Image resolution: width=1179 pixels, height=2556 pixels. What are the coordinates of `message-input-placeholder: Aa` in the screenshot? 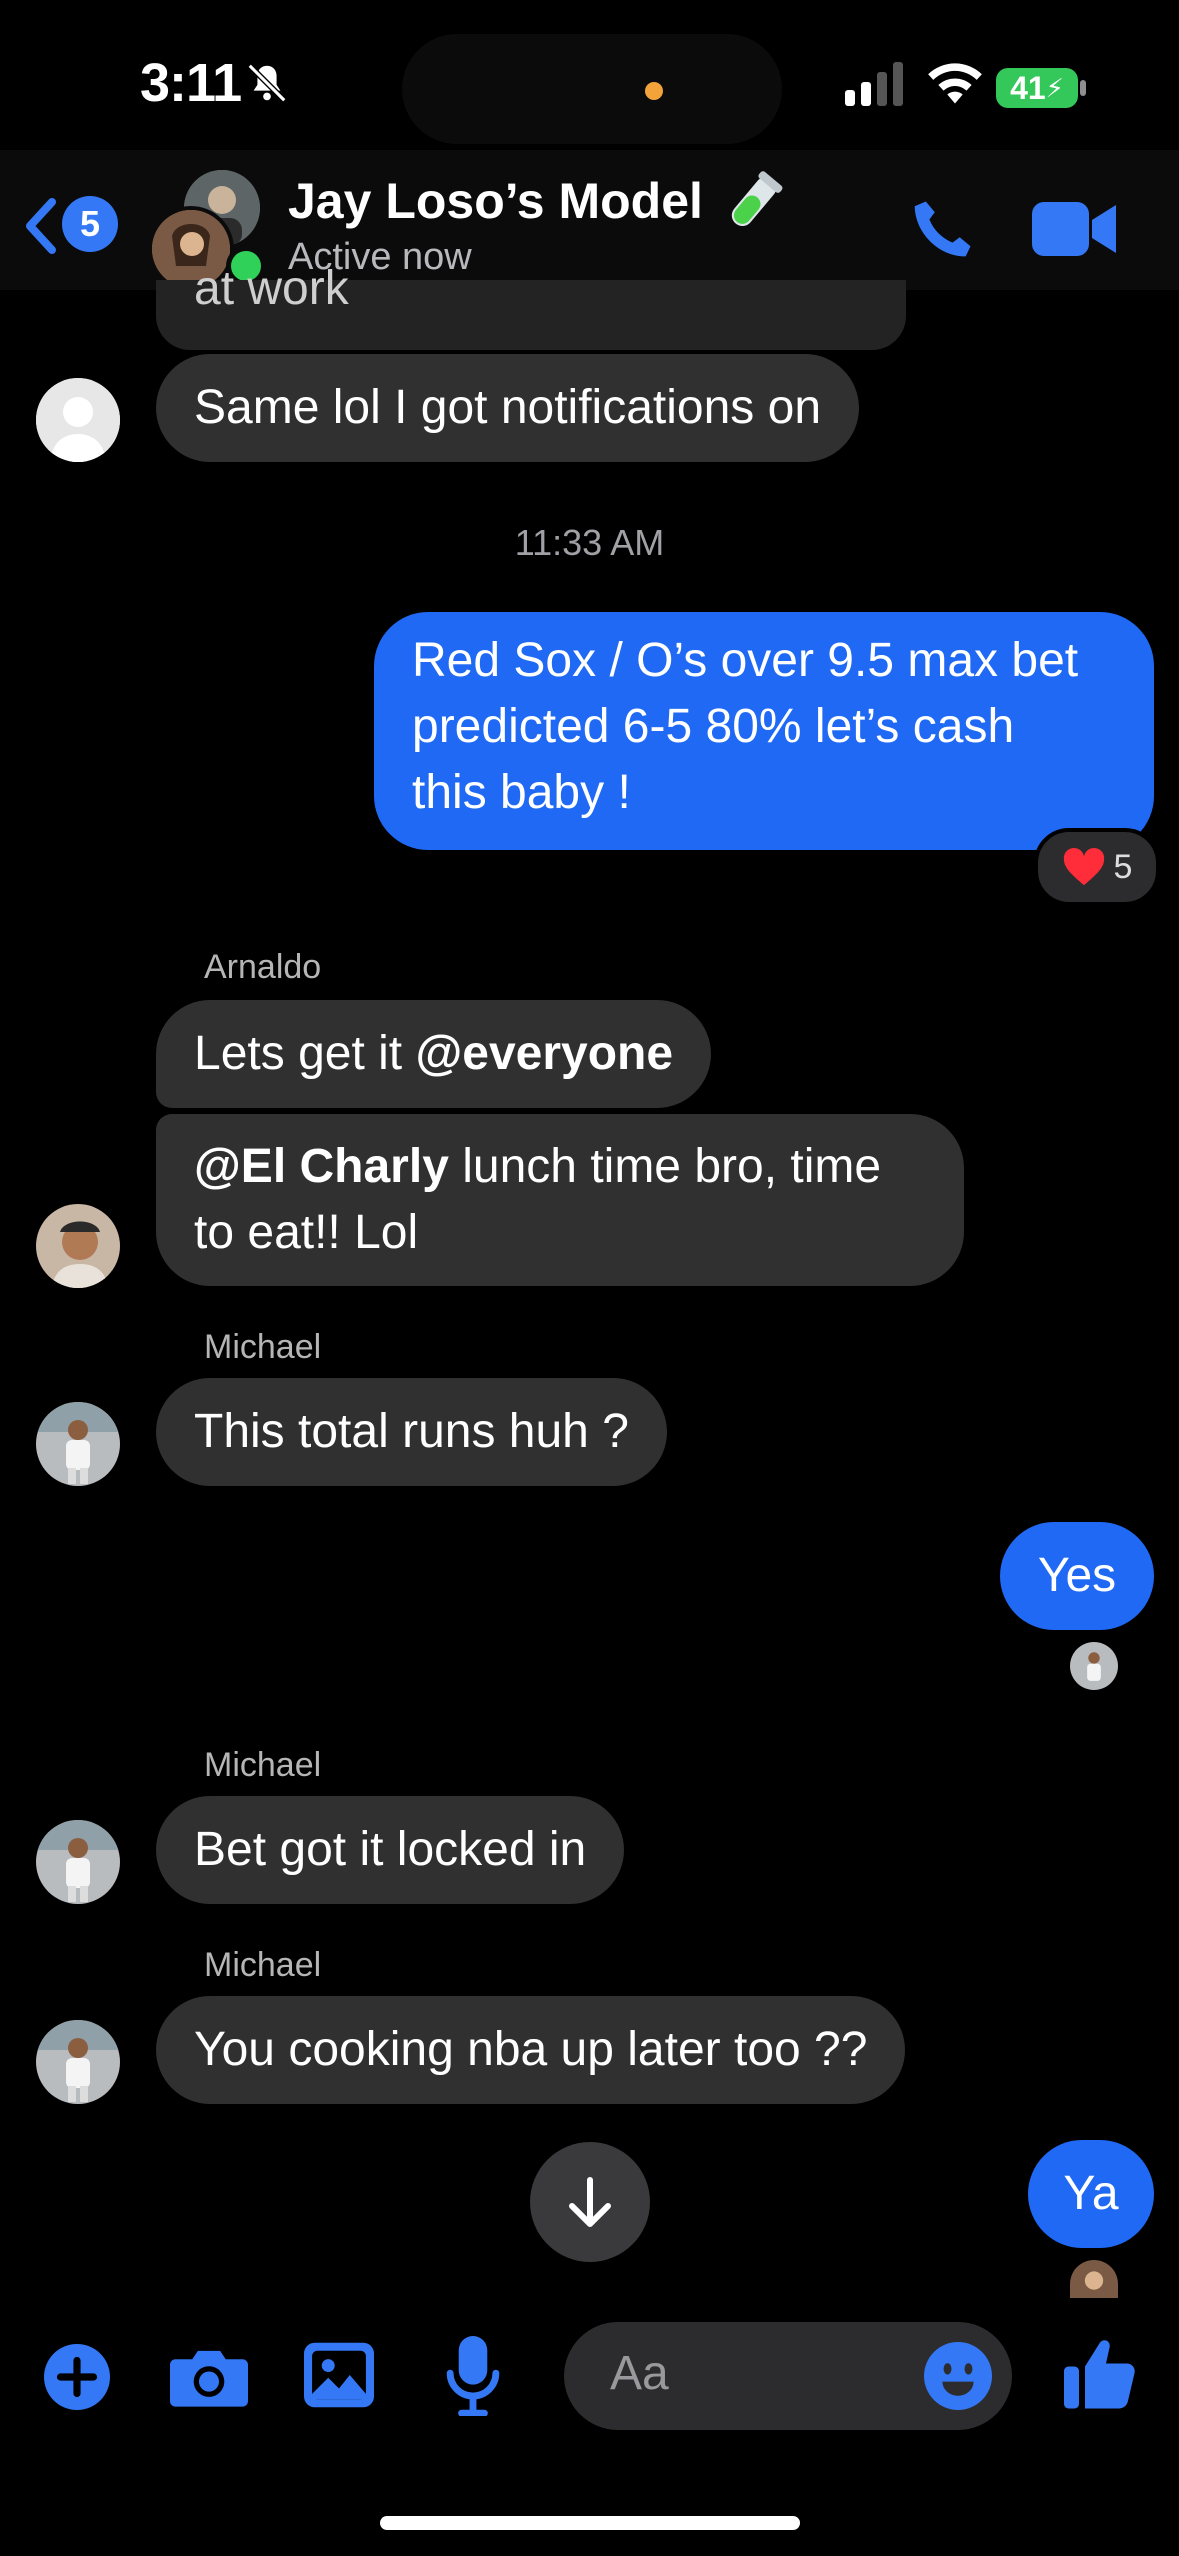 It's located at (639, 2373).